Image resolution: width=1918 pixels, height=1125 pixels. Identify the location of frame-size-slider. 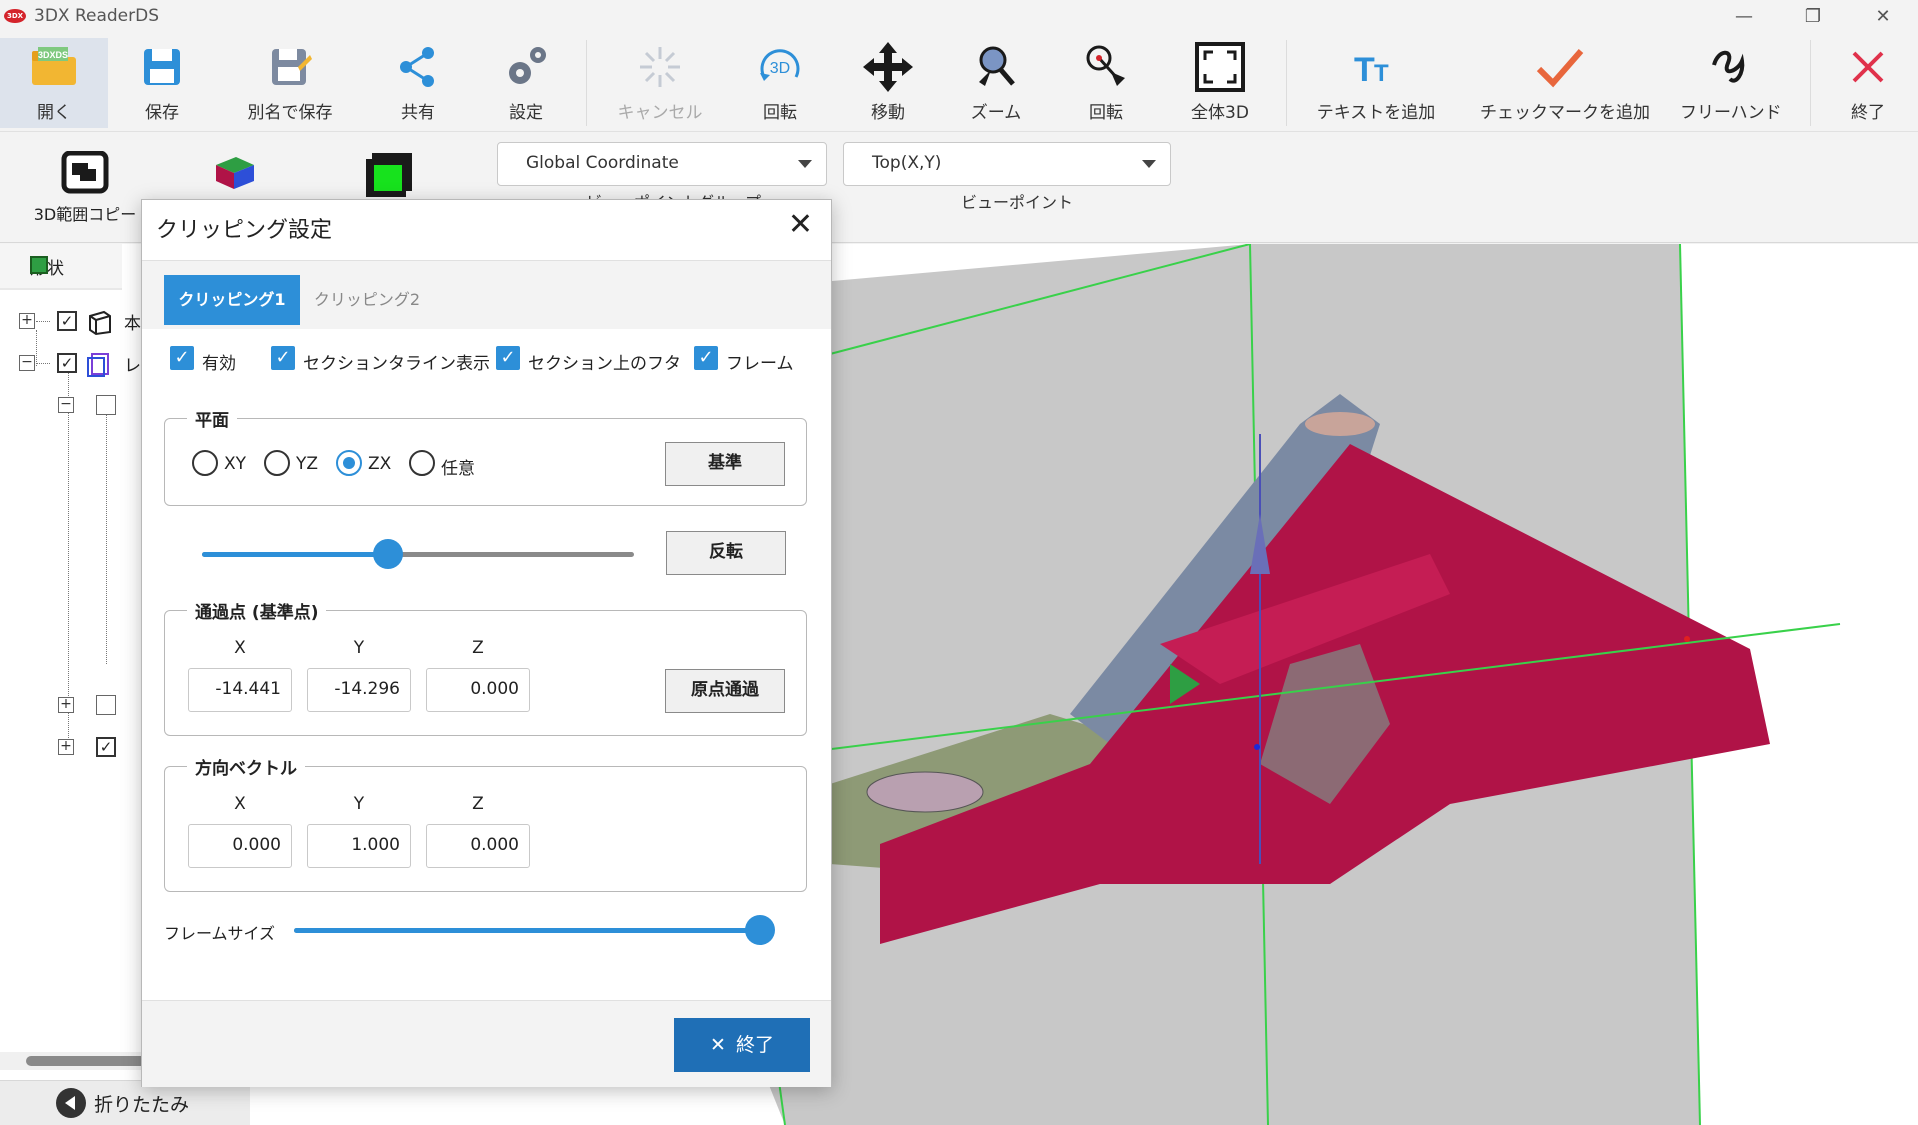
(534, 930).